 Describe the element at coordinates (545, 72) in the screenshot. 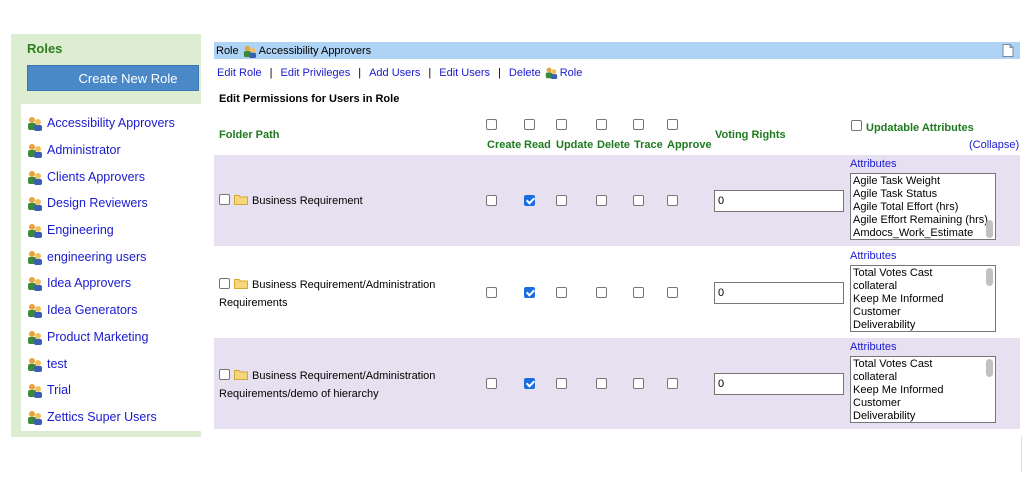

I see `tab-delete-role: Delete Role` at that location.